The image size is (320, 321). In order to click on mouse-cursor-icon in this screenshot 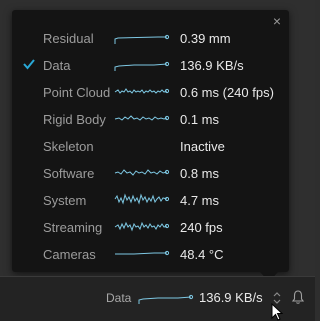, I will do `click(277, 312)`.